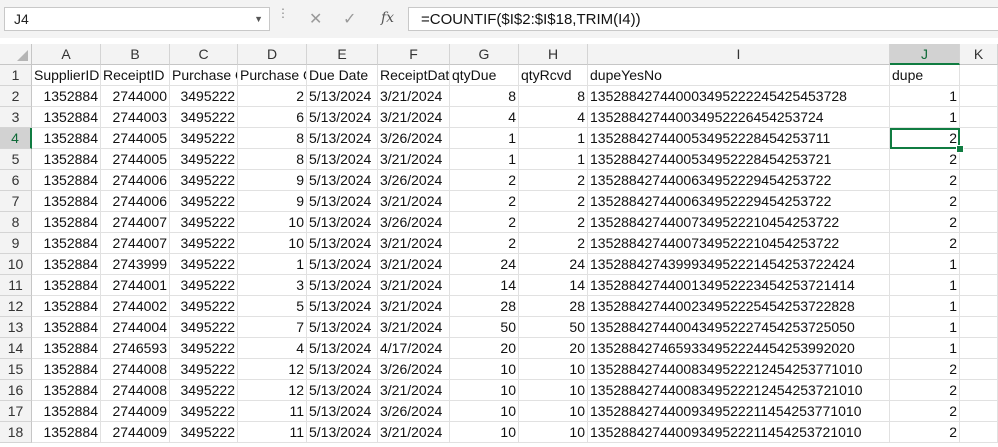 The height and width of the screenshot is (447, 998). I want to click on table-cell: 2744003, so click(135, 117).